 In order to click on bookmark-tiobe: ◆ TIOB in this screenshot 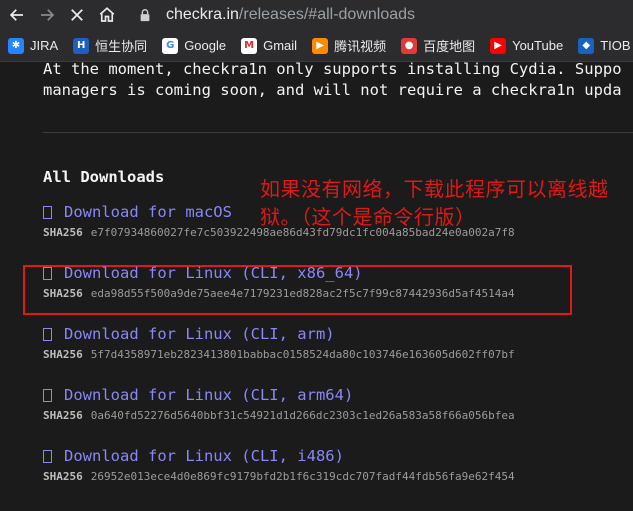, I will do `click(604, 45)`.